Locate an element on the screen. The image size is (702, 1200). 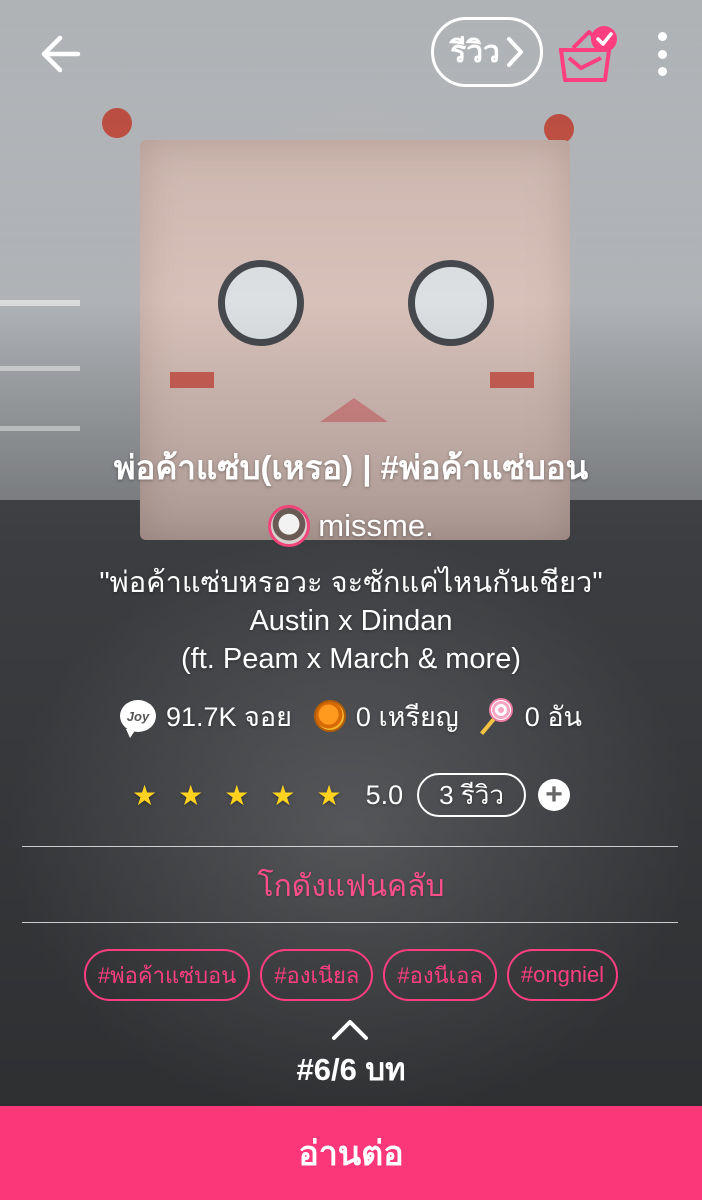
divider-top is located at coordinates (350, 846).